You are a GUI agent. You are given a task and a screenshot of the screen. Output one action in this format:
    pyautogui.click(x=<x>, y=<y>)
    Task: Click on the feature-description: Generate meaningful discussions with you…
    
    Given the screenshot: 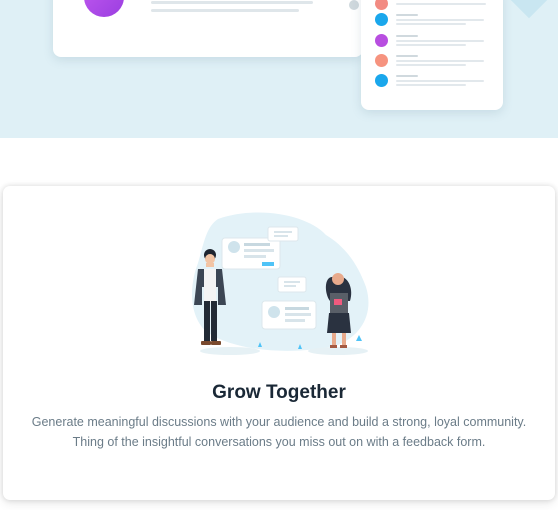 What is the action you would take?
    pyautogui.click(x=279, y=432)
    